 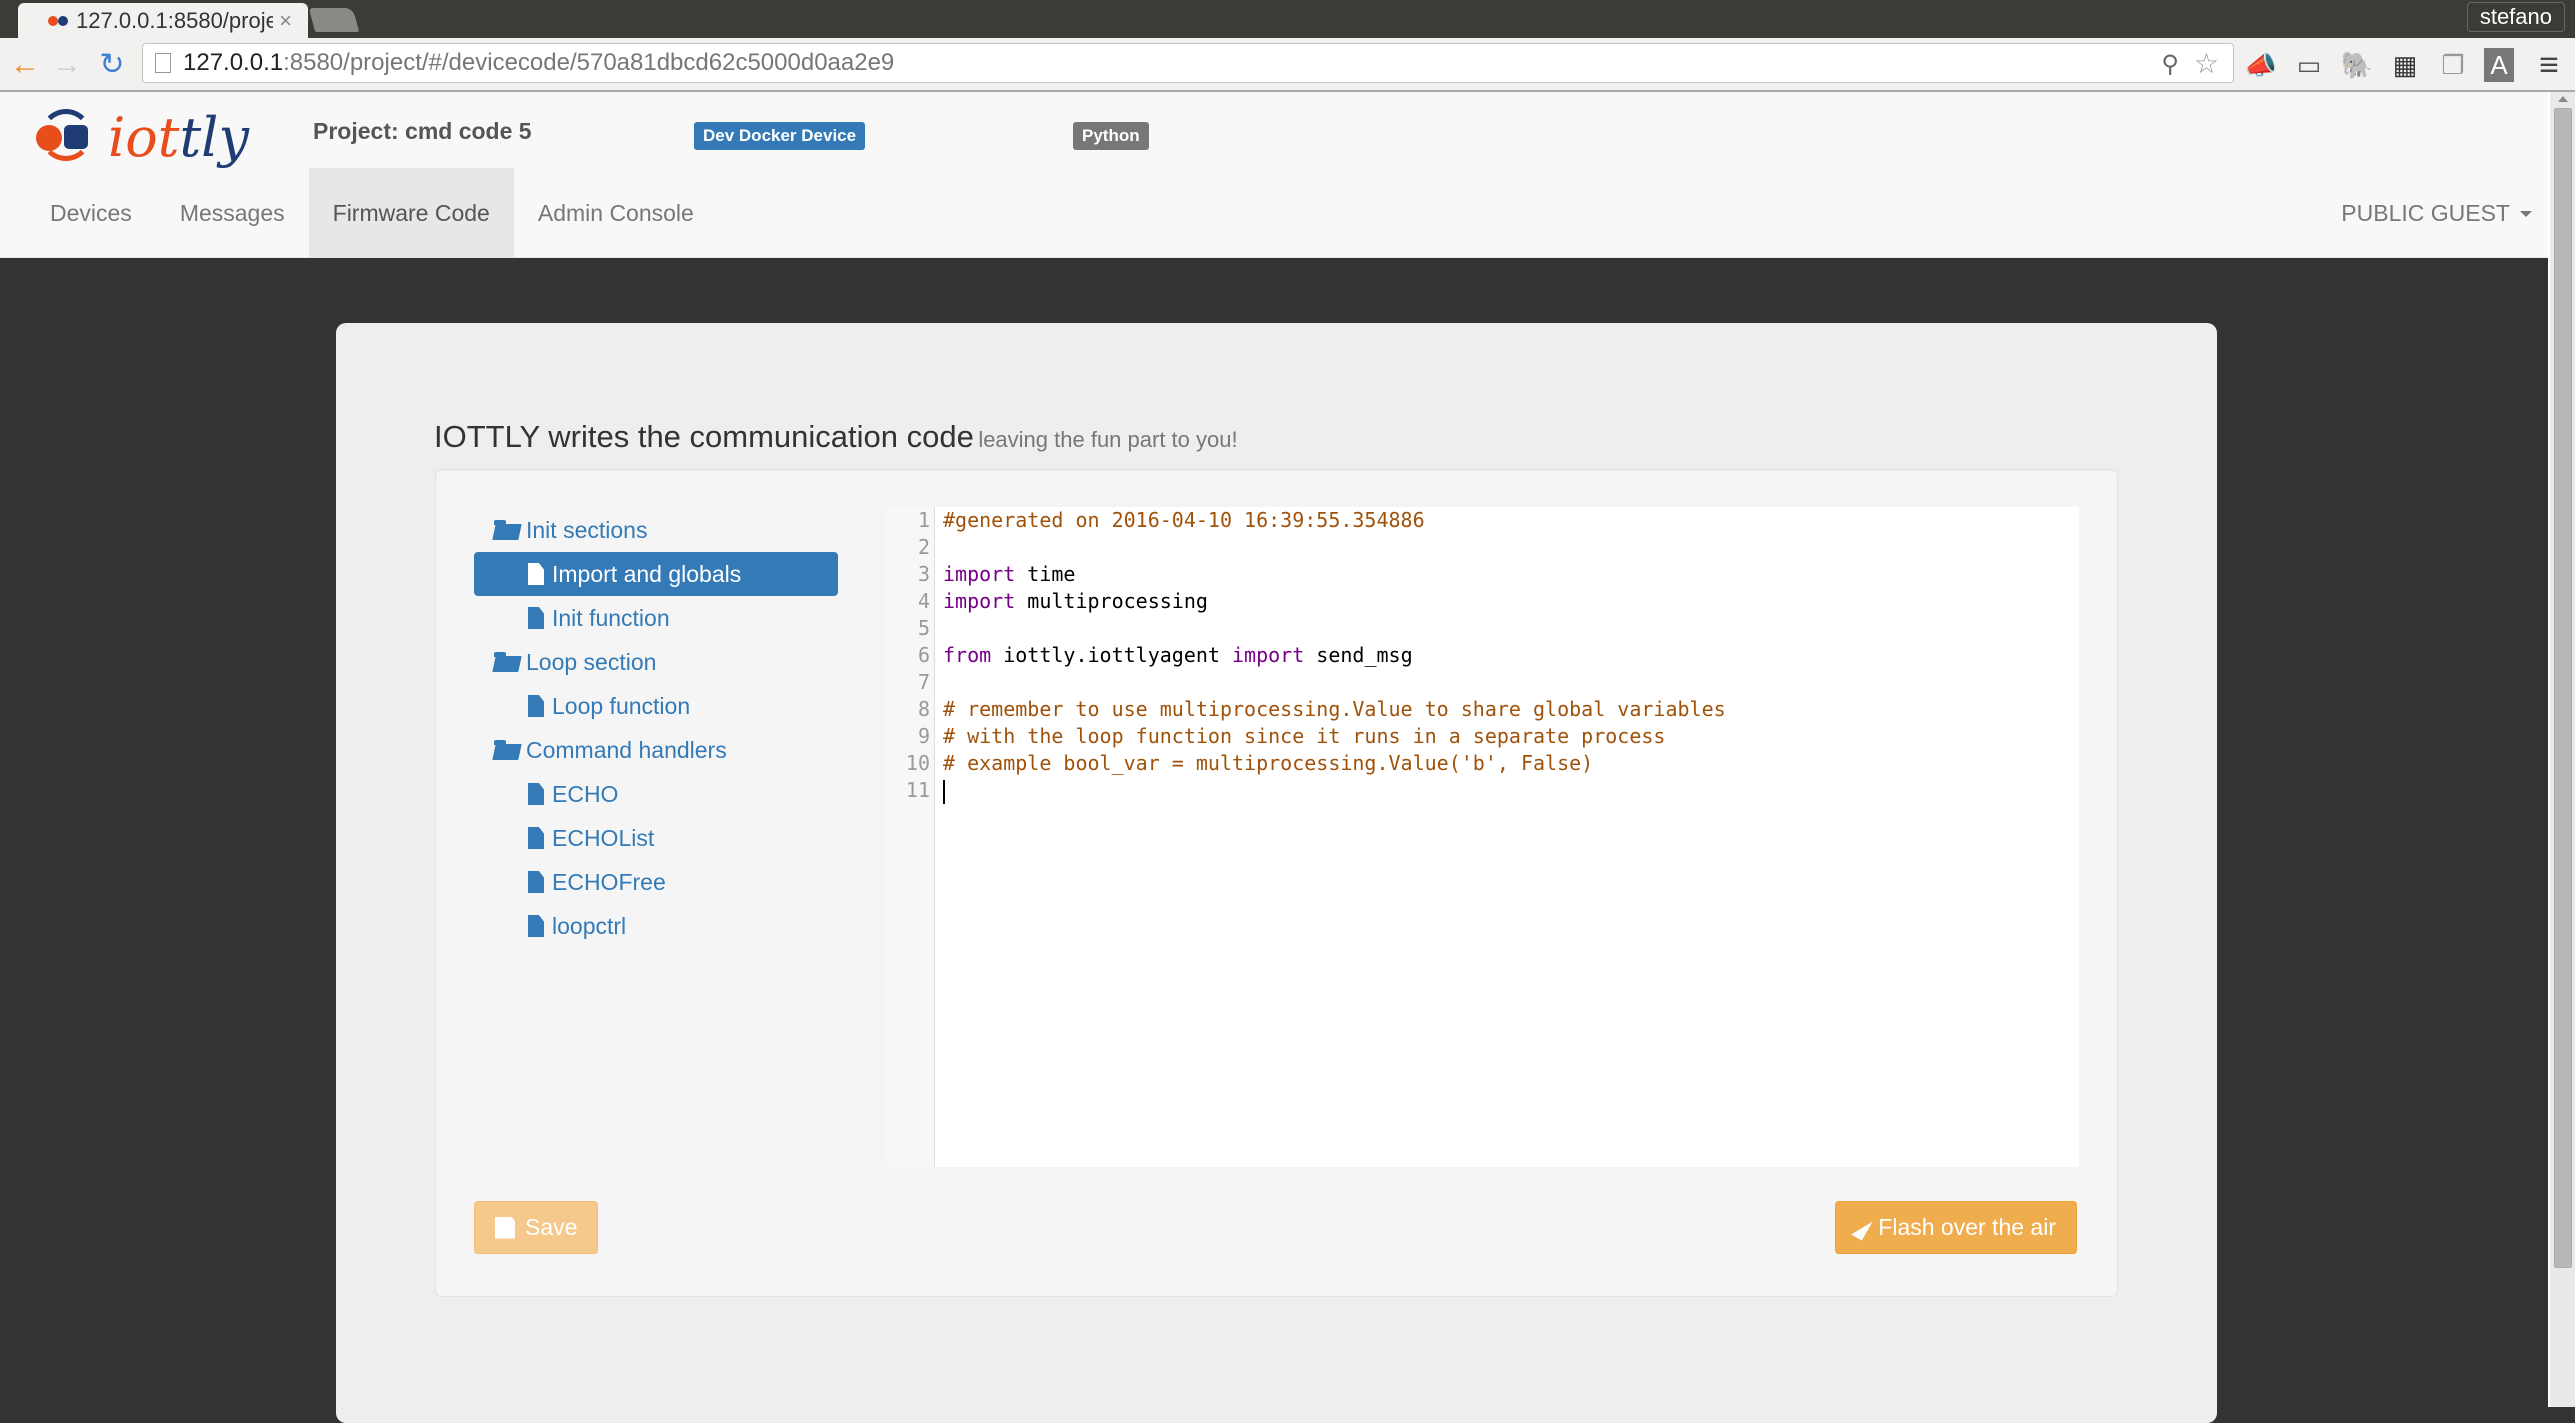 I want to click on line-number: 9, so click(x=923, y=736).